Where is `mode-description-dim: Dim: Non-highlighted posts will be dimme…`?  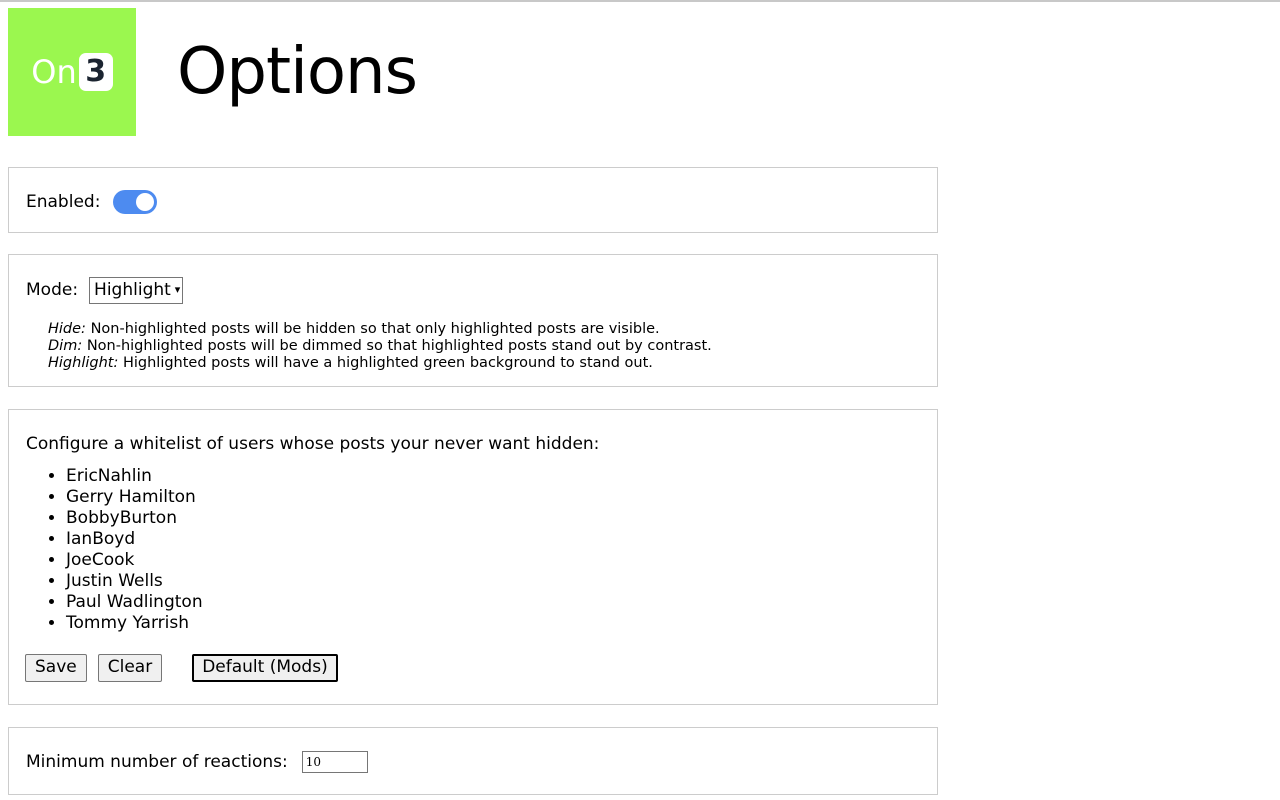
mode-description-dim: Dim: Non-highlighted posts will be dimme… is located at coordinates (492, 346).